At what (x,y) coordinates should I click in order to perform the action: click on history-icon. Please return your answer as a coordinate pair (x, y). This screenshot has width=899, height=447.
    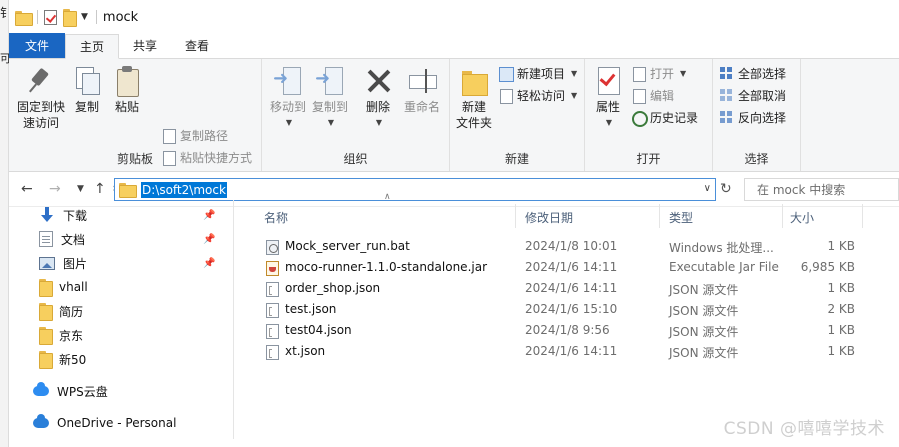
    Looking at the image, I should click on (639, 118).